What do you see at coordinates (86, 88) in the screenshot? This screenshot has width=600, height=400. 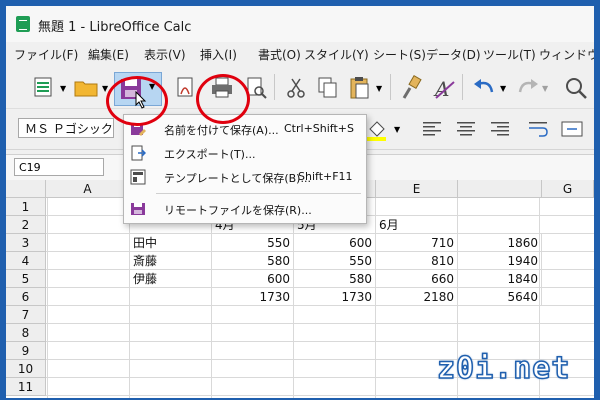 I see `open-folder-icon` at bounding box center [86, 88].